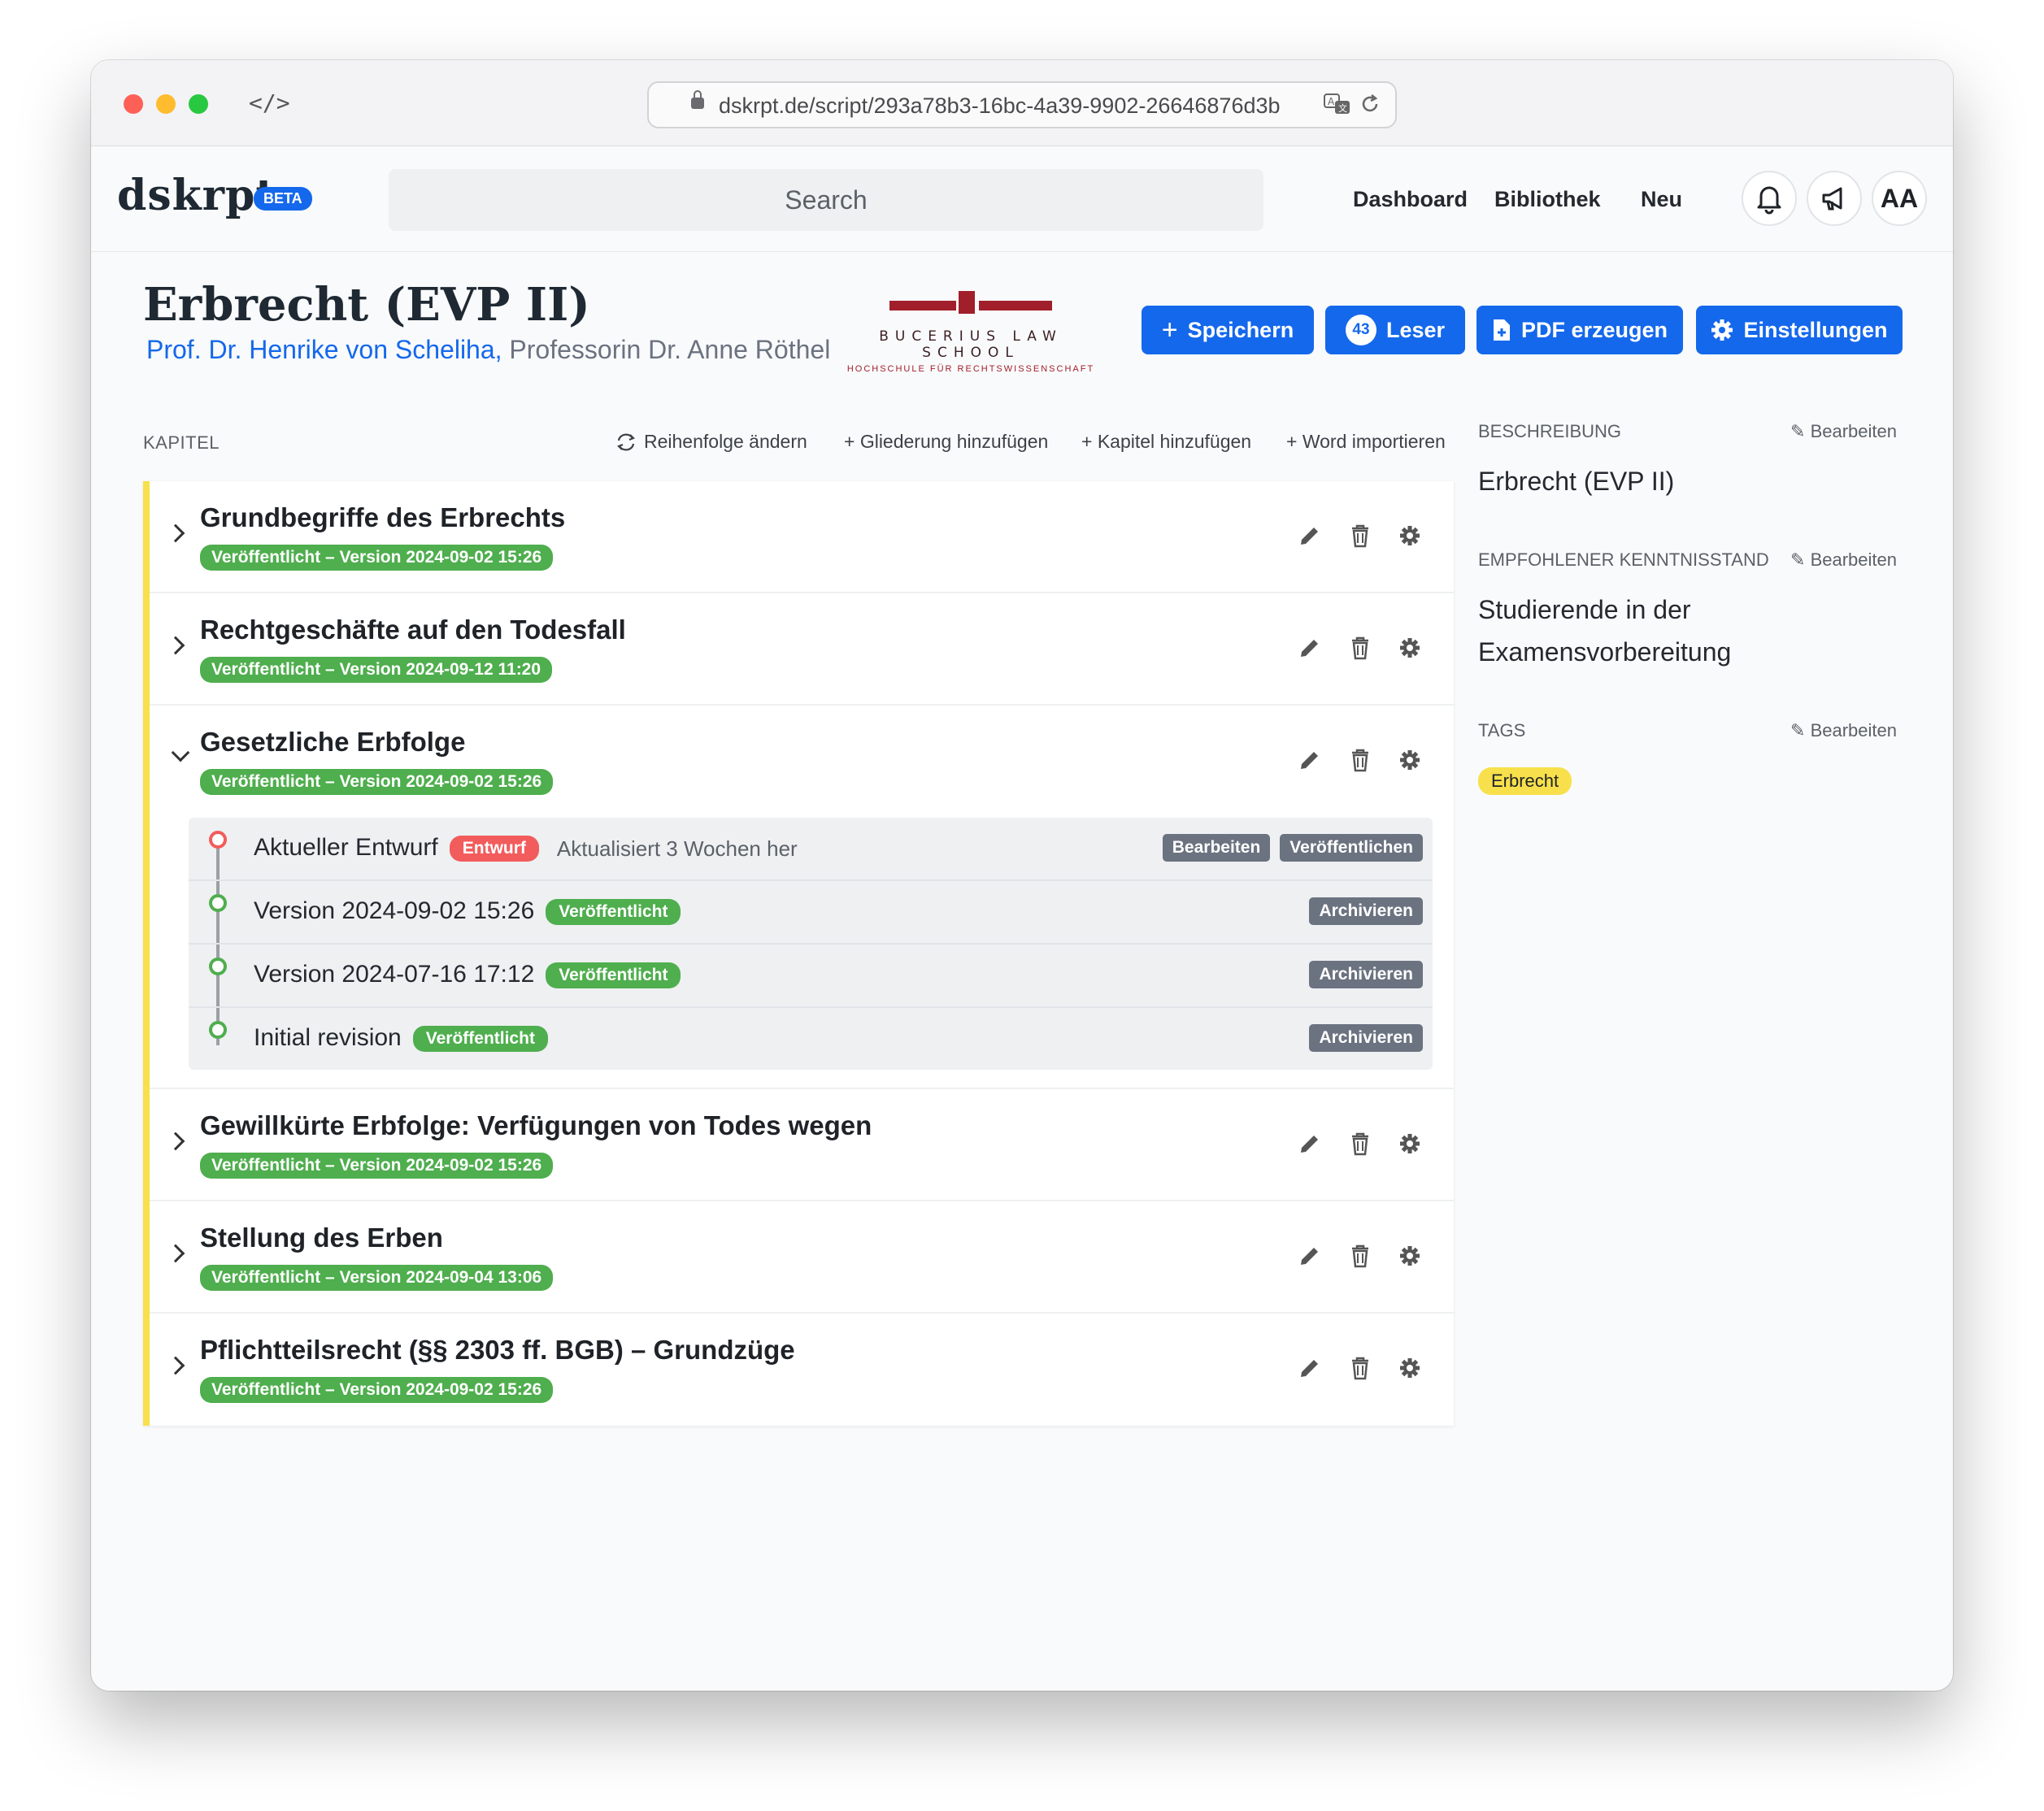 Image resolution: width=2044 pixels, height=1811 pixels. I want to click on save-button: + Speichern, so click(1228, 330).